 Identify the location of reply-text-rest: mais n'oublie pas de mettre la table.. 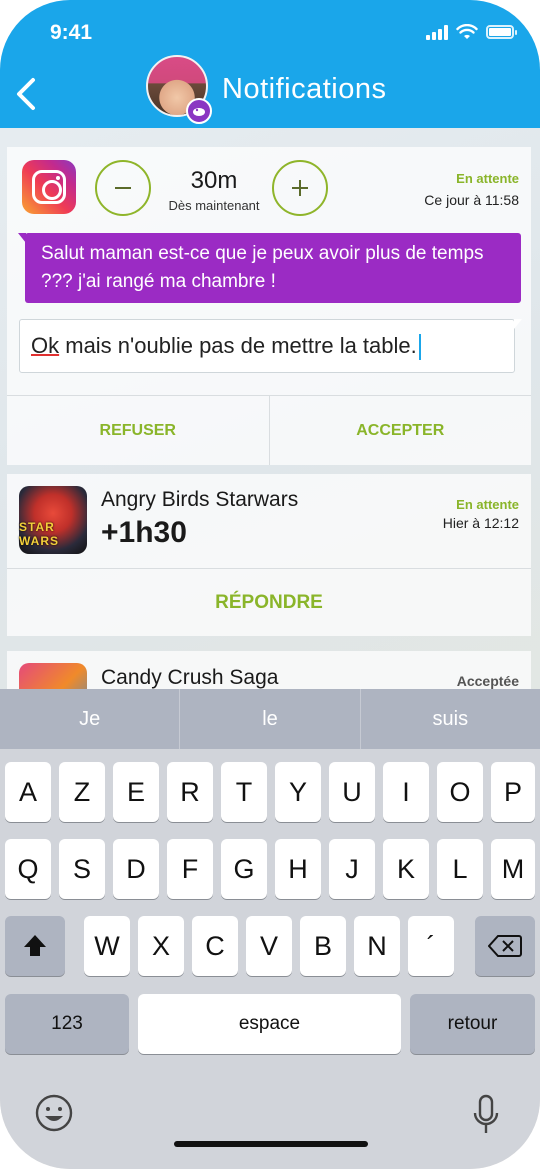
(238, 345).